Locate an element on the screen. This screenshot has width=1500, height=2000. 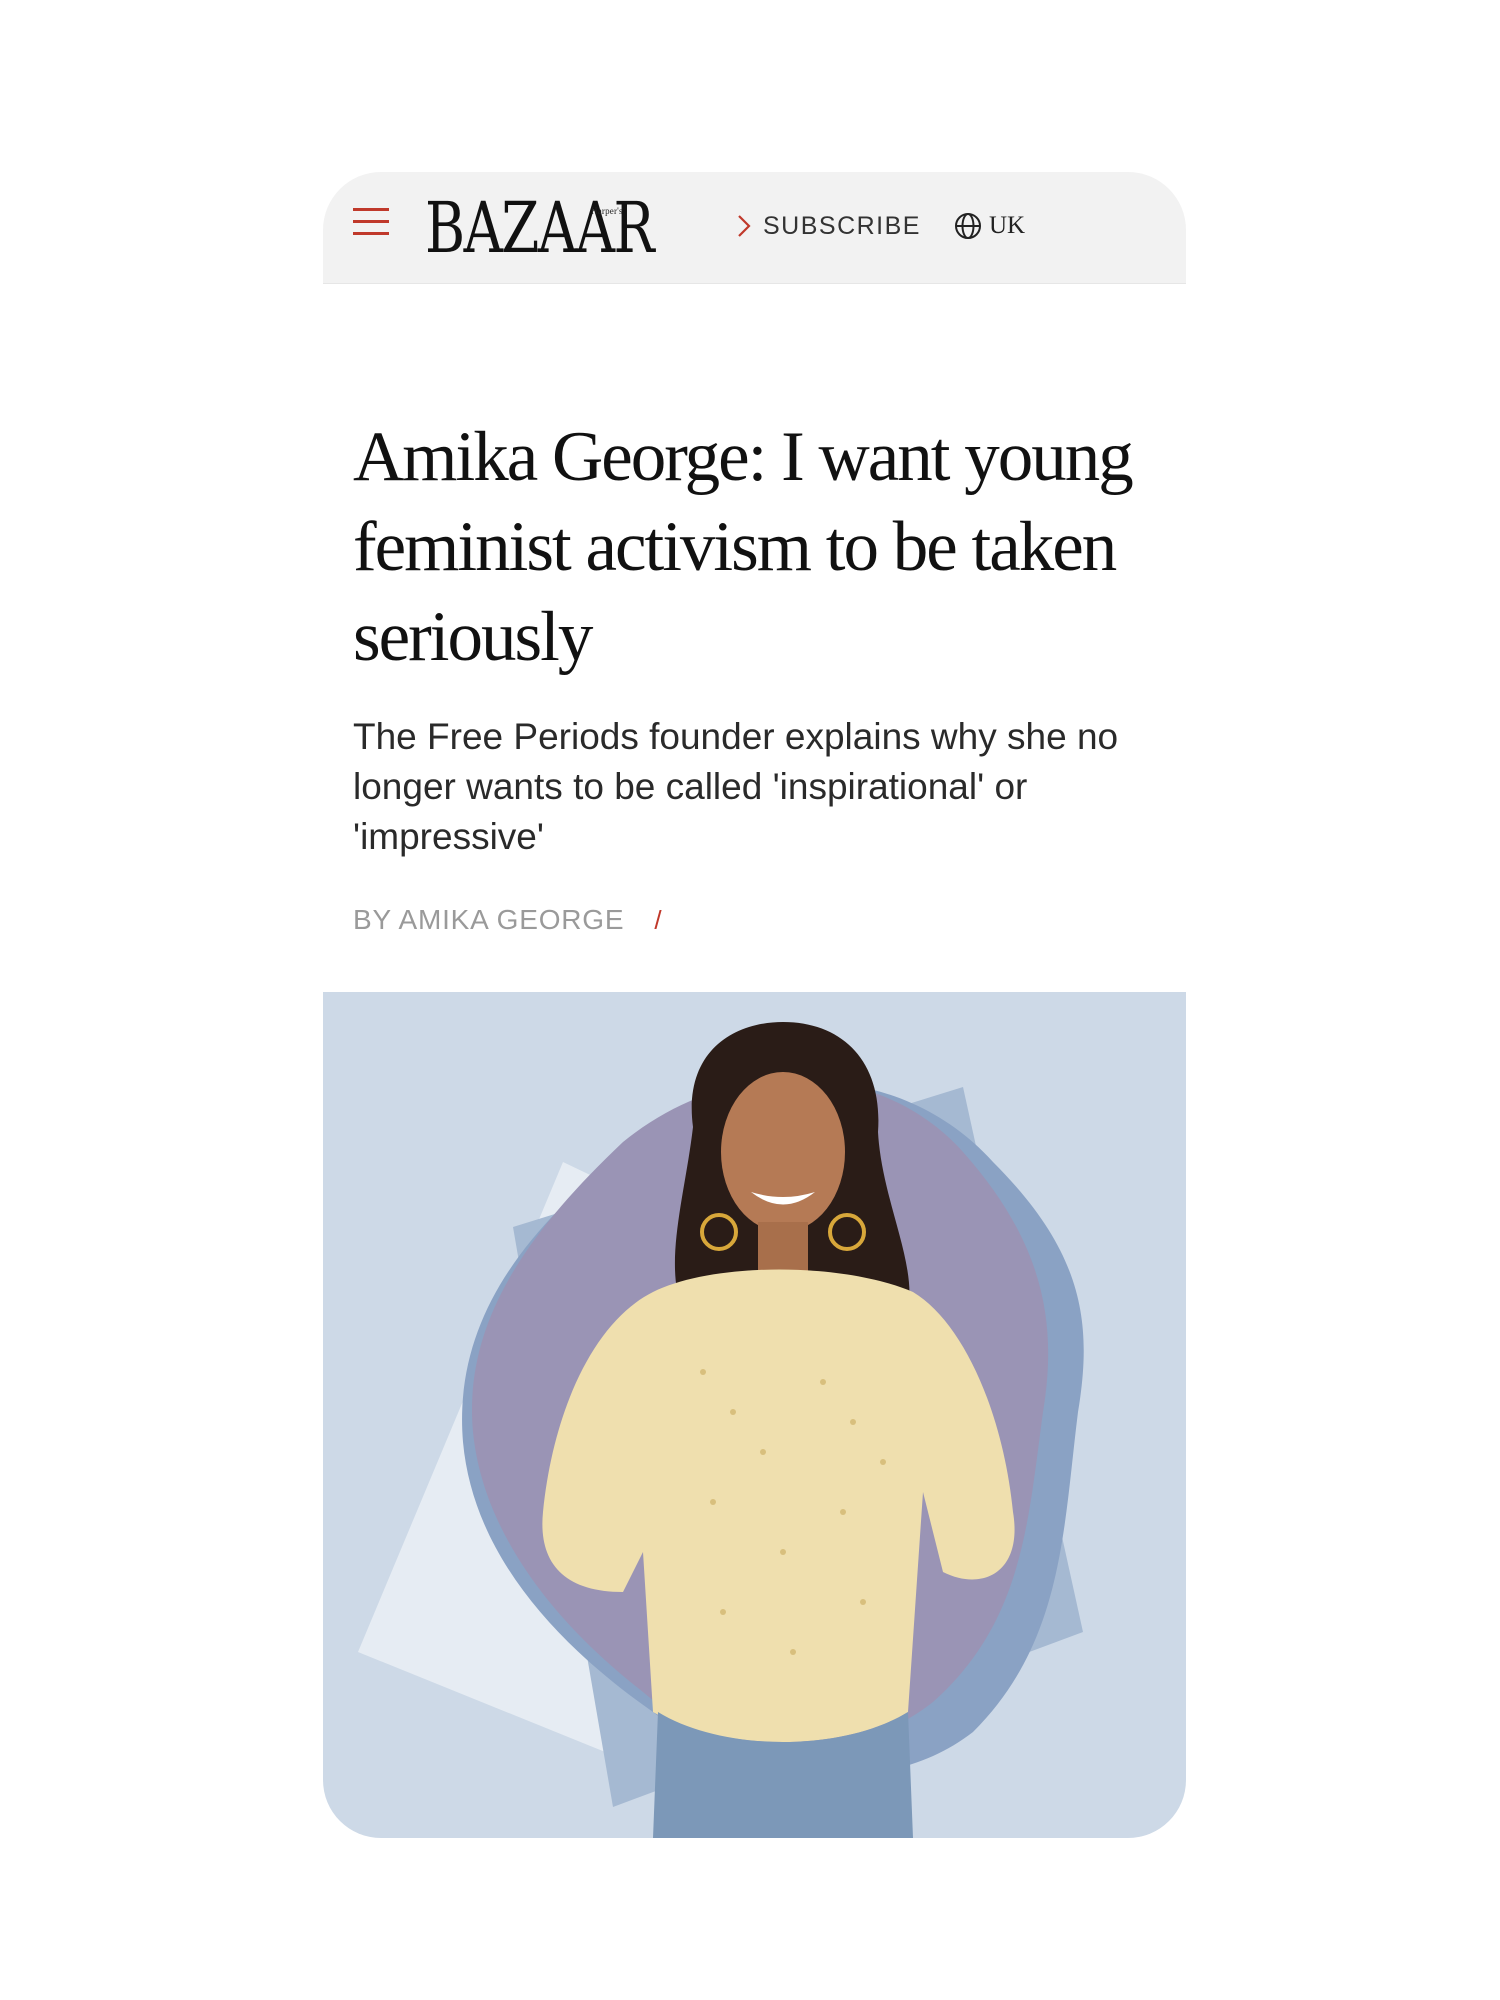
region-label: UK is located at coordinates (1007, 225).